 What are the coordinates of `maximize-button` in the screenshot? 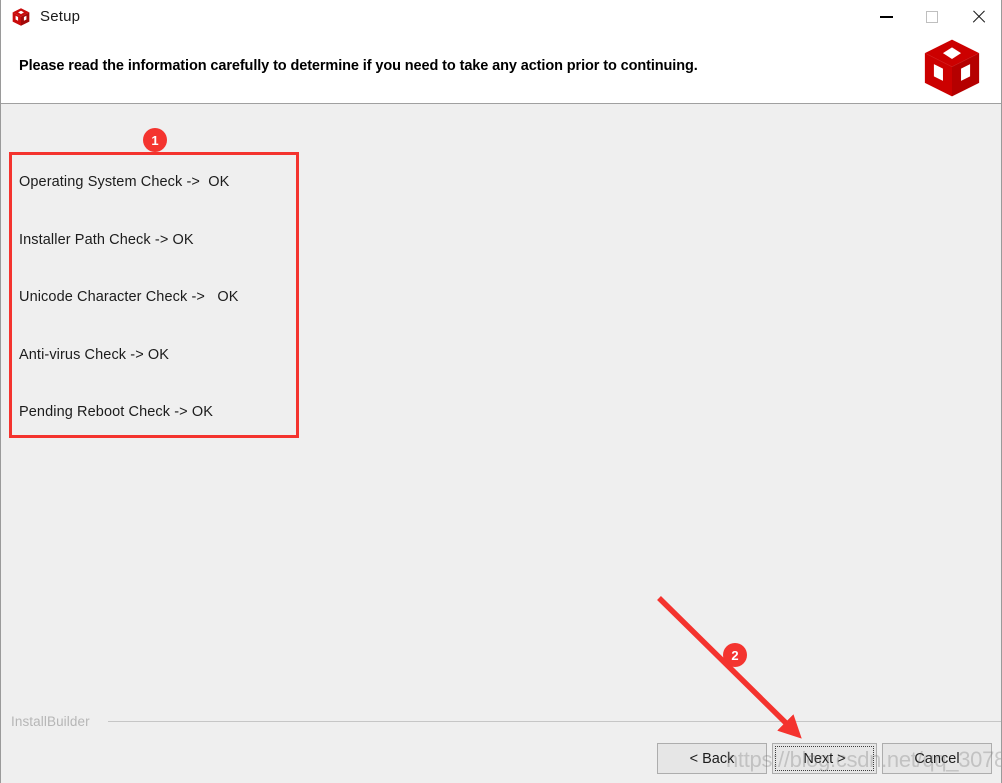 It's located at (932, 16).